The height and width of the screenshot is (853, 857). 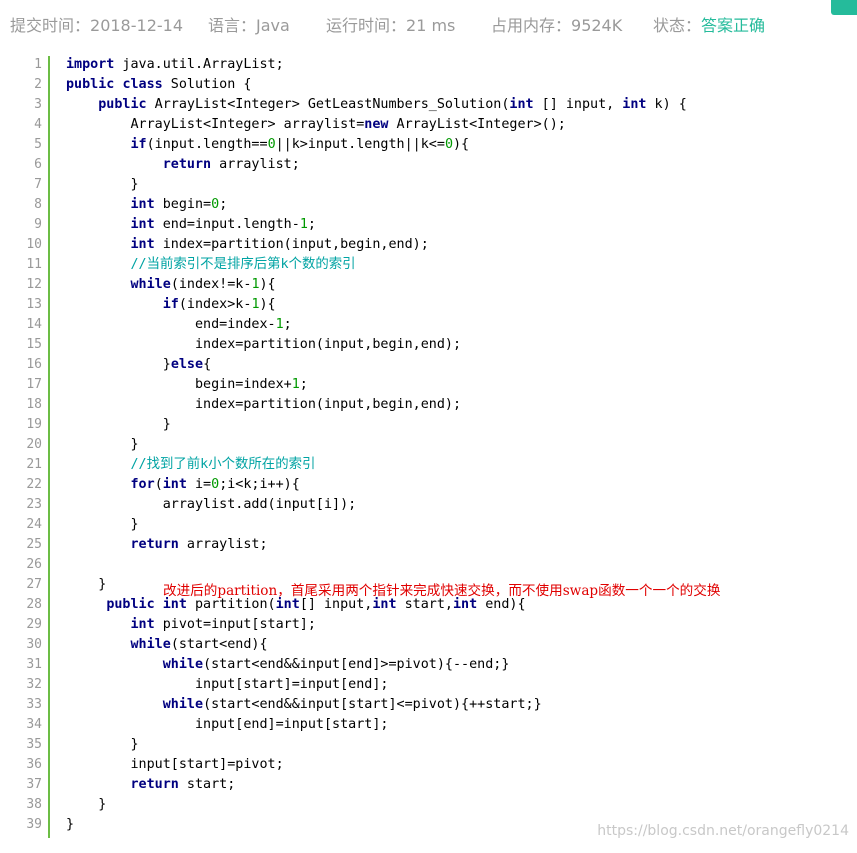 What do you see at coordinates (267, 284) in the screenshot?
I see `code-token: ){` at bounding box center [267, 284].